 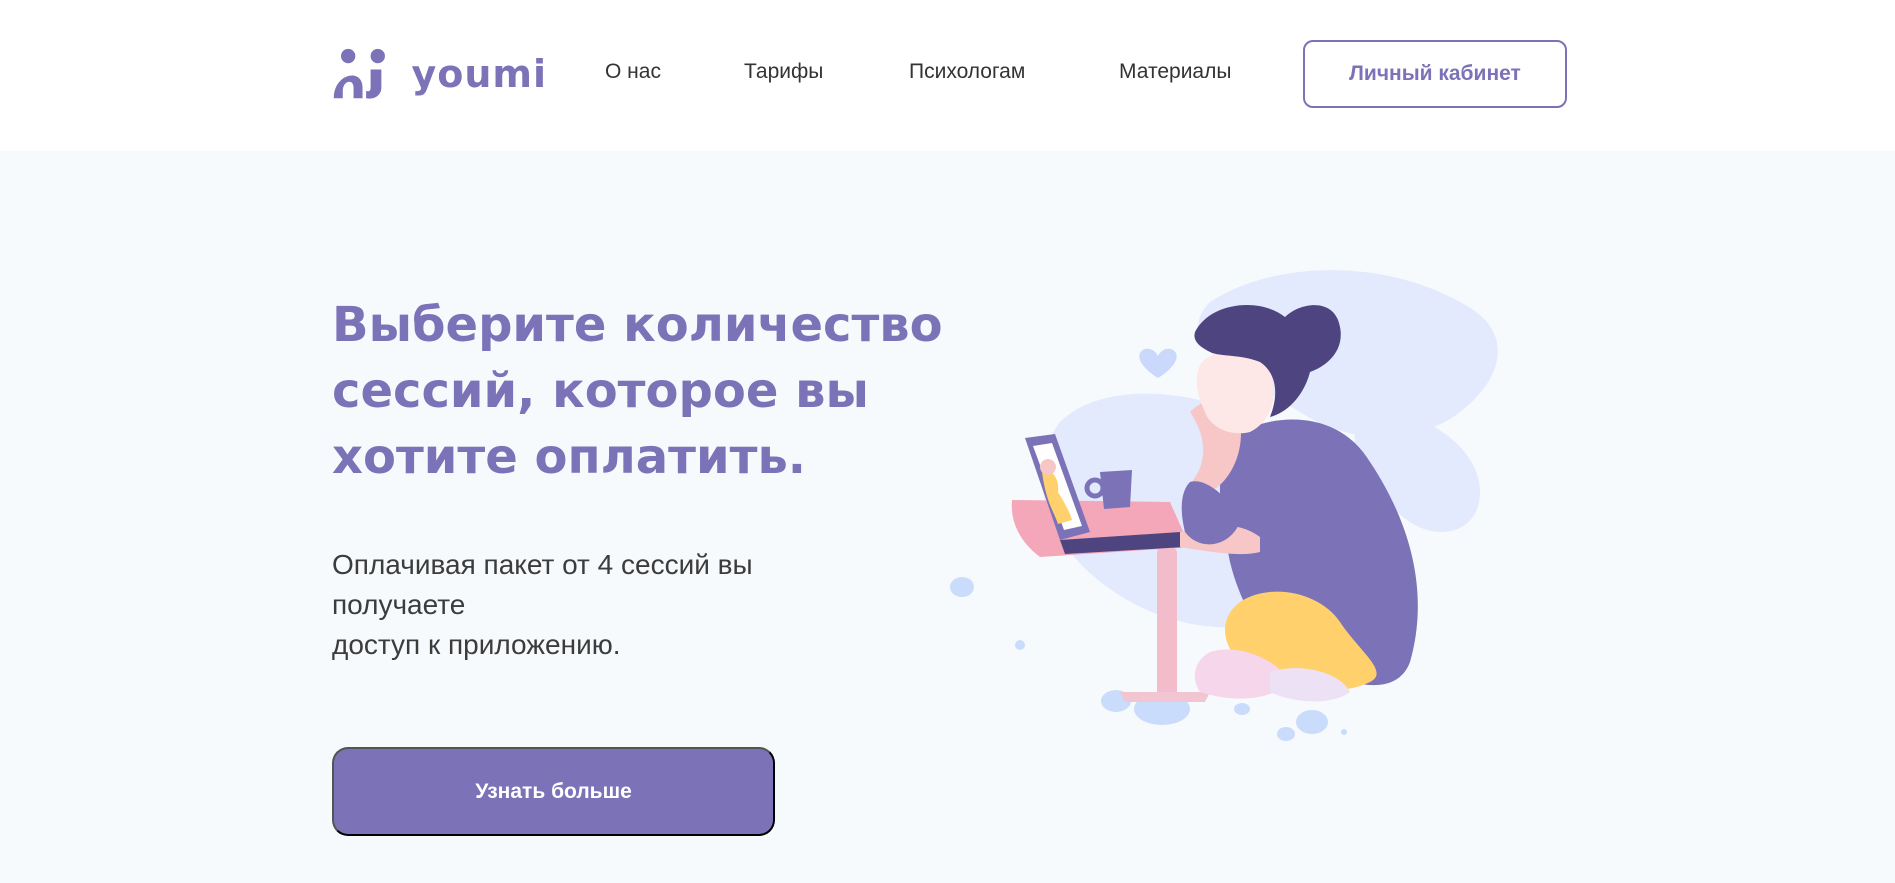 I want to click on nav-link-about: О нас, so click(x=633, y=72).